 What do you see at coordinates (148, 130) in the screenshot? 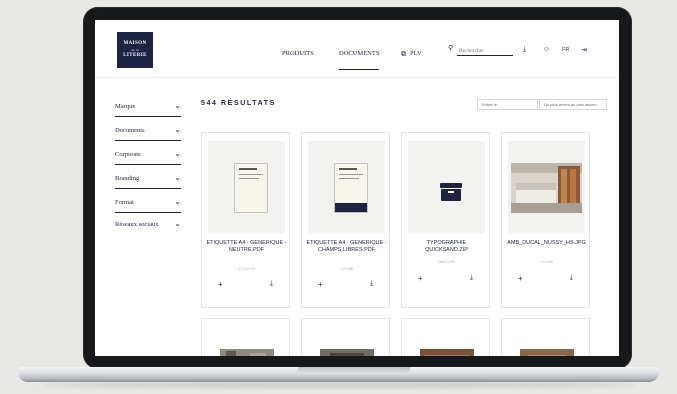
I see `filter-documents: Documents ⌄` at bounding box center [148, 130].